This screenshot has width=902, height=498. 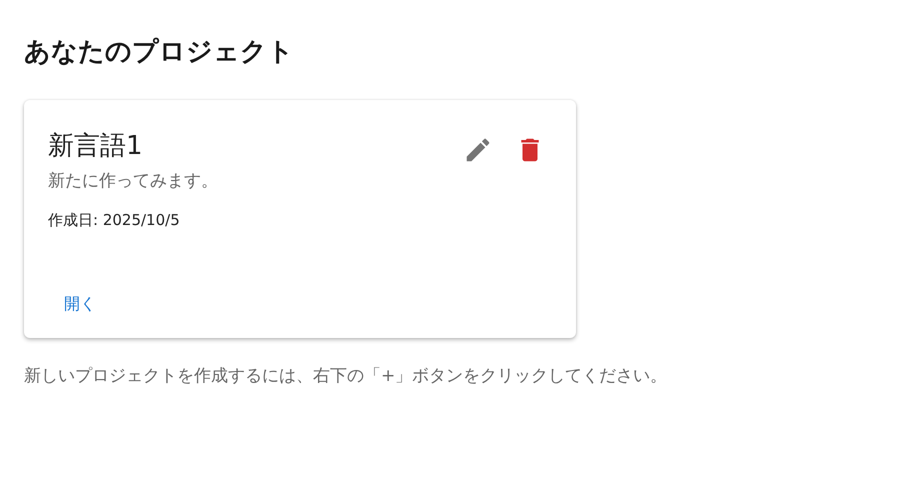 I want to click on created-date: 作成日: 2025/10/5, so click(x=114, y=220).